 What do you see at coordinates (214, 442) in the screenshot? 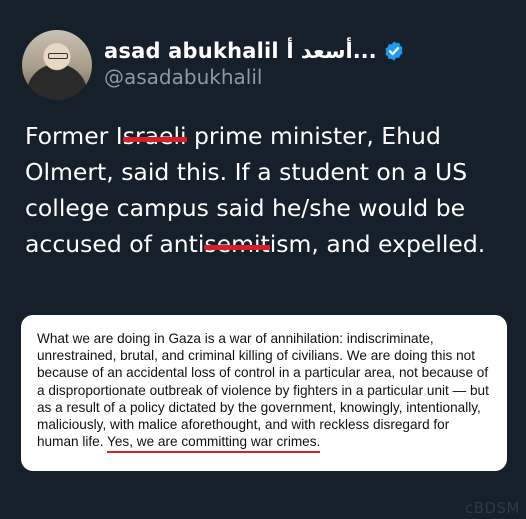
I see `underlined-war-crimes: Yes, we are committing war crimes.` at bounding box center [214, 442].